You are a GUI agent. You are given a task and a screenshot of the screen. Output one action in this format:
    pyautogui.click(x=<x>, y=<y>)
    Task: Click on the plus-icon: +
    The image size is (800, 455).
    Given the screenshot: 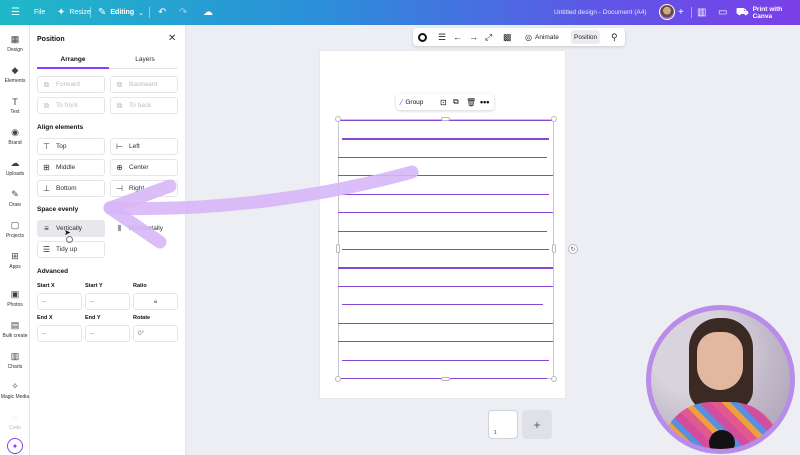 What is the action you would take?
    pyautogui.click(x=537, y=424)
    